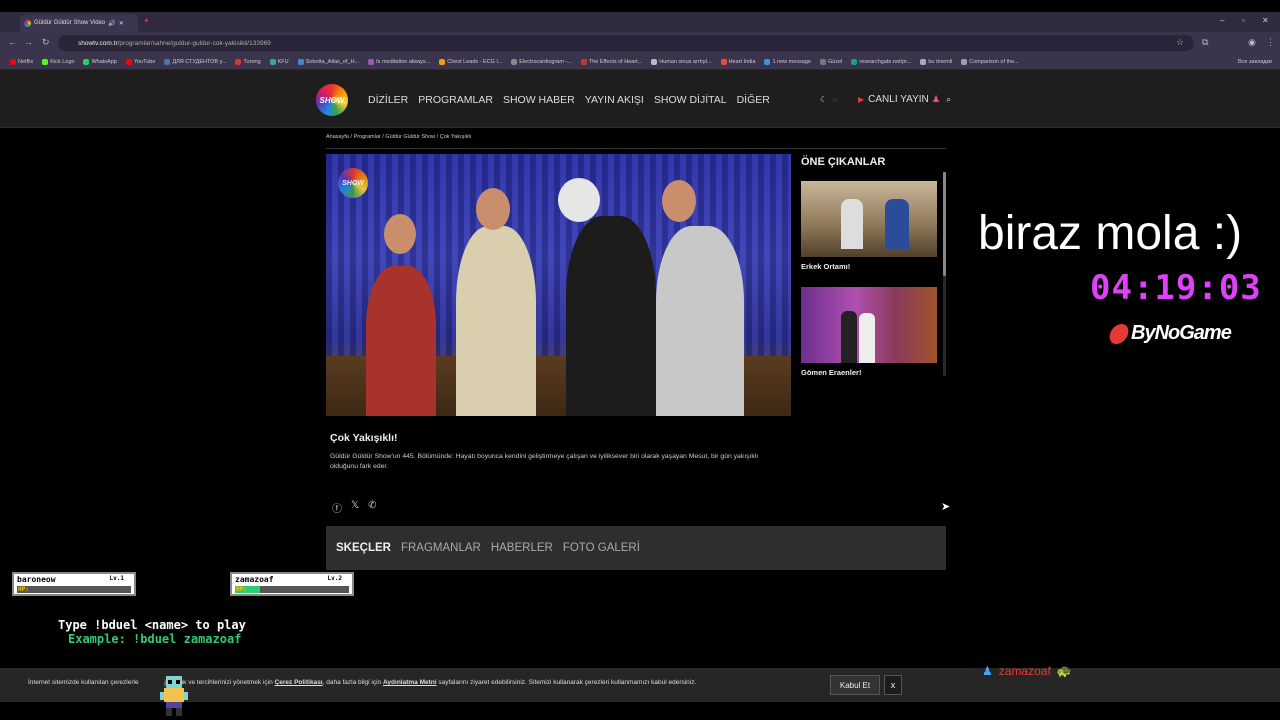 This screenshot has width=1280, height=720. What do you see at coordinates (355, 507) in the screenshot?
I see `x-icon: 𝕏` at bounding box center [355, 507].